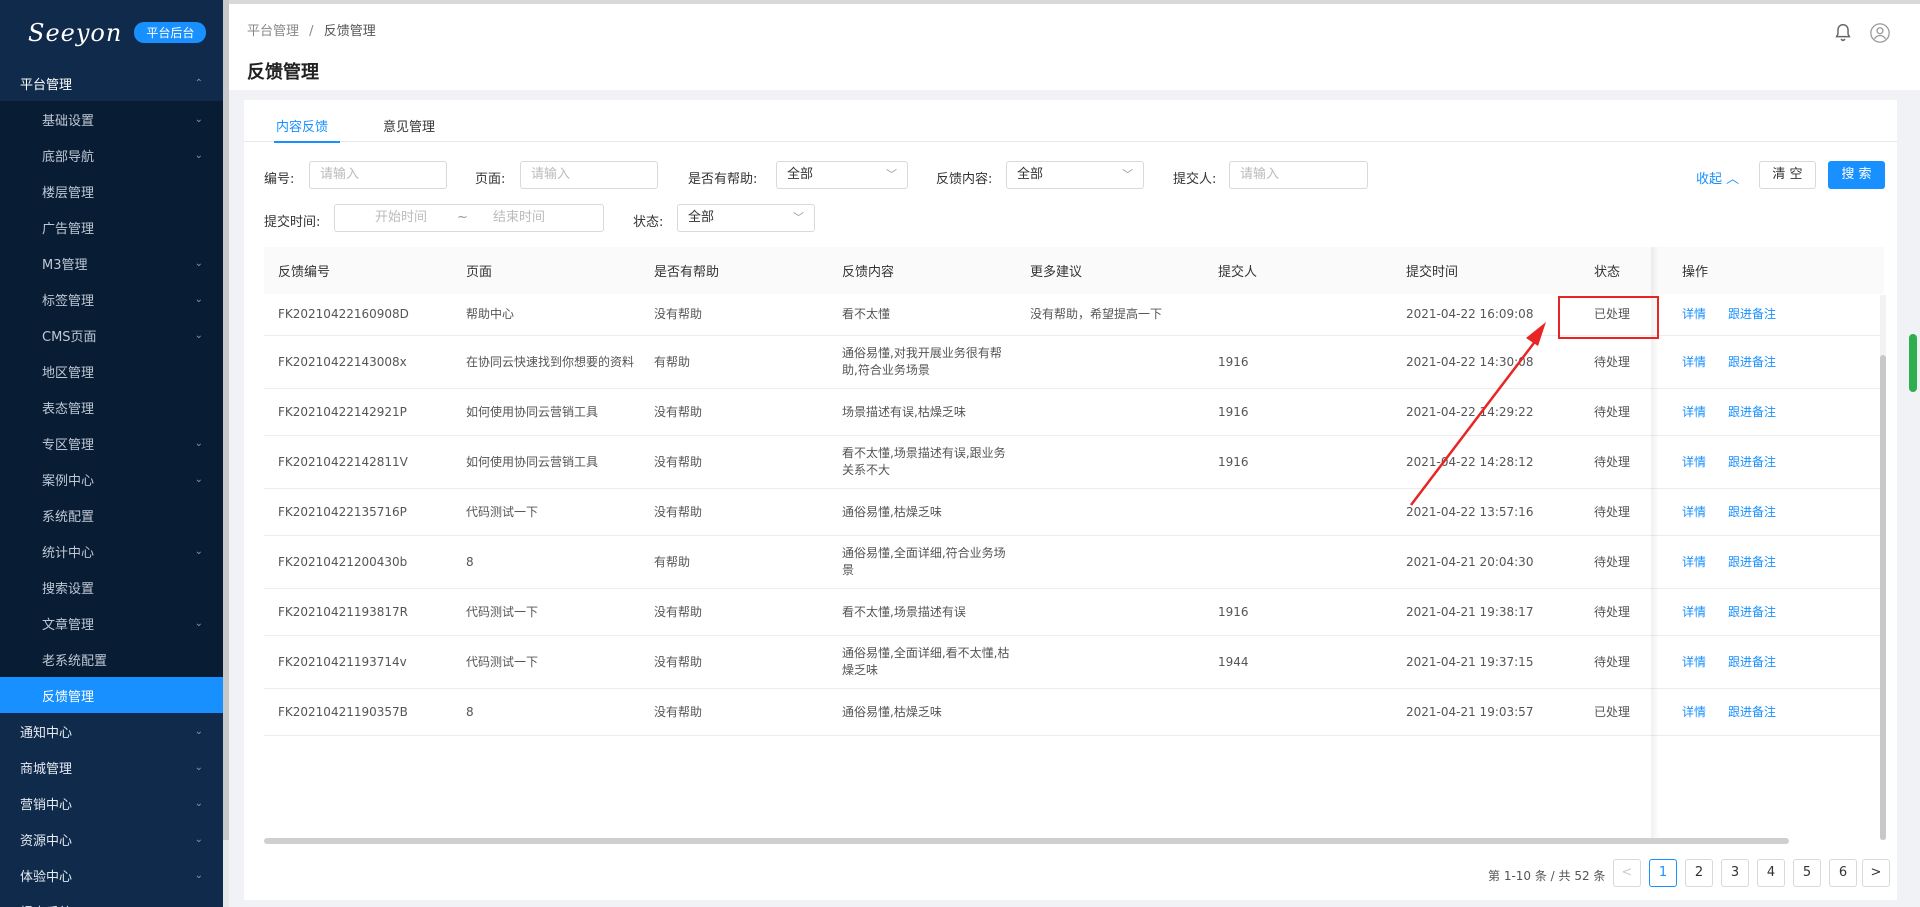 The width and height of the screenshot is (1920, 907). I want to click on time-range-picker: 开始时间 ~ 结束时间, so click(469, 218).